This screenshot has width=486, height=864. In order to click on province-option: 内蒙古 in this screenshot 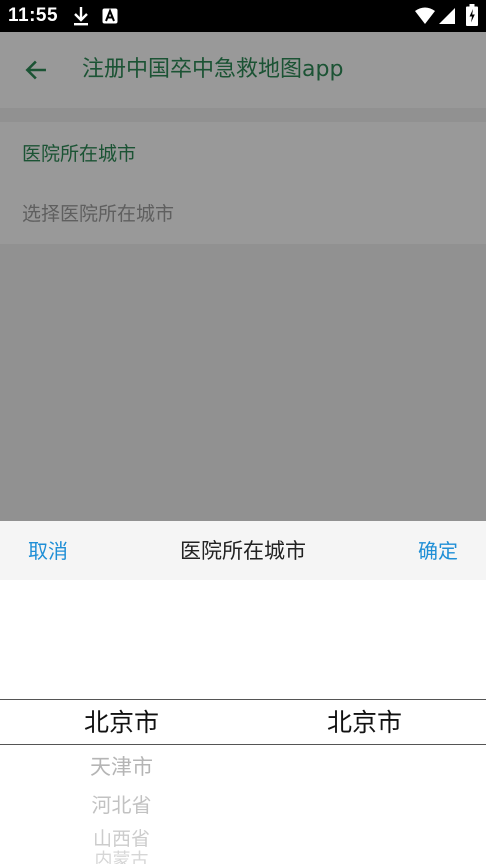, I will do `click(121, 856)`.